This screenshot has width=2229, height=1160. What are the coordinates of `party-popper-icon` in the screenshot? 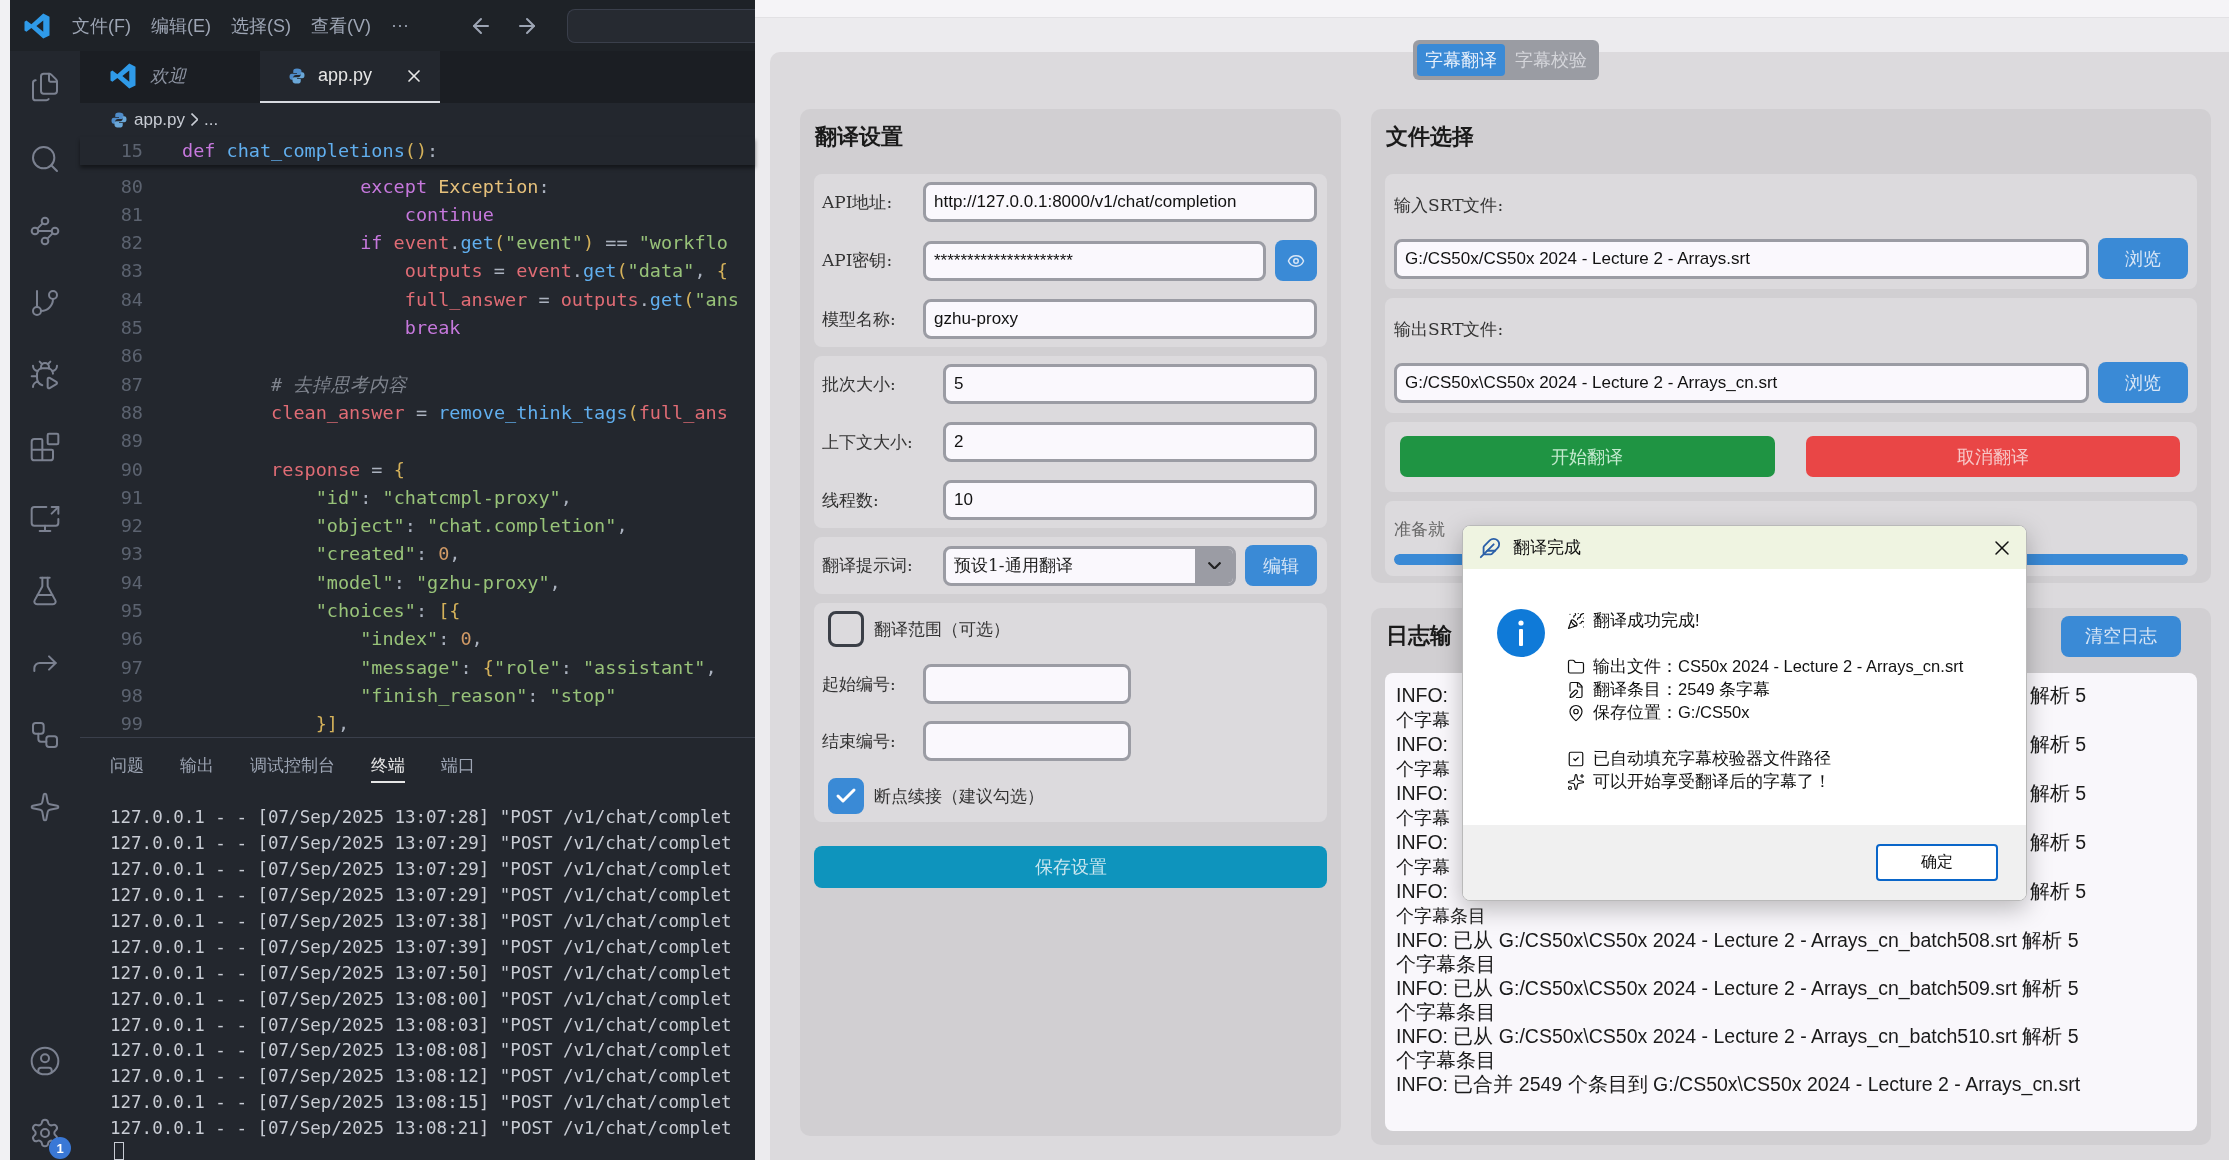 It's located at (1576, 620).